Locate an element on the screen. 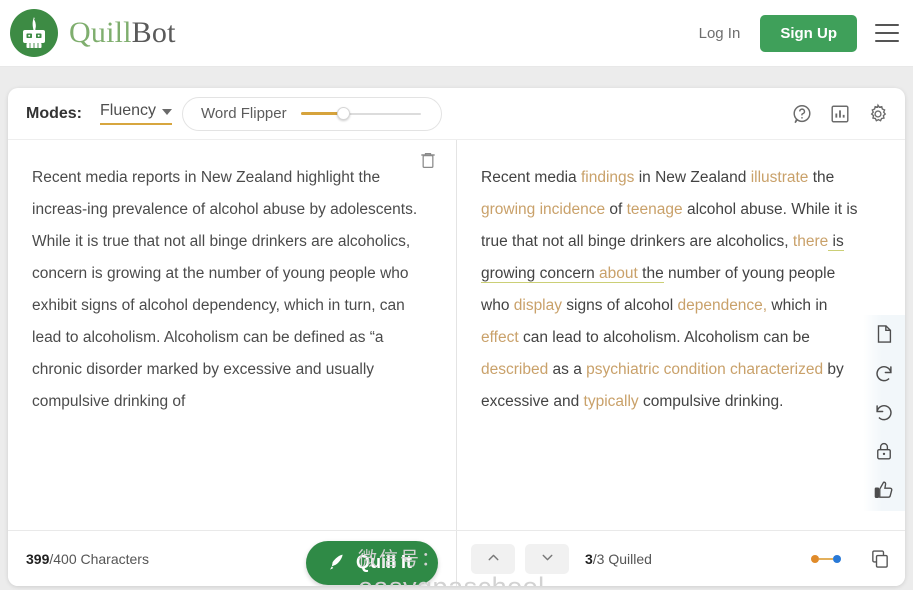 The image size is (913, 590). output-side-toolbar is located at coordinates (884, 413).